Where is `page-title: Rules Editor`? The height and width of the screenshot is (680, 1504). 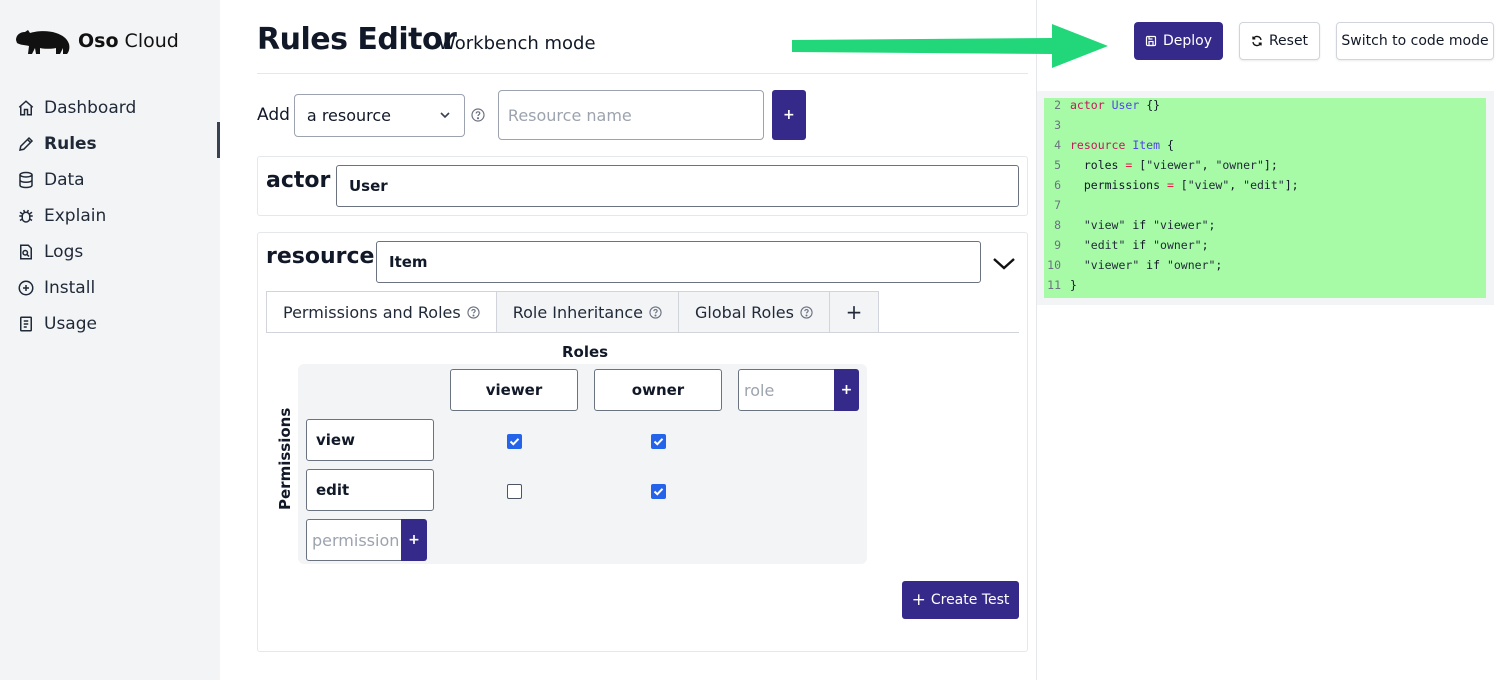 page-title: Rules Editor is located at coordinates (357, 39).